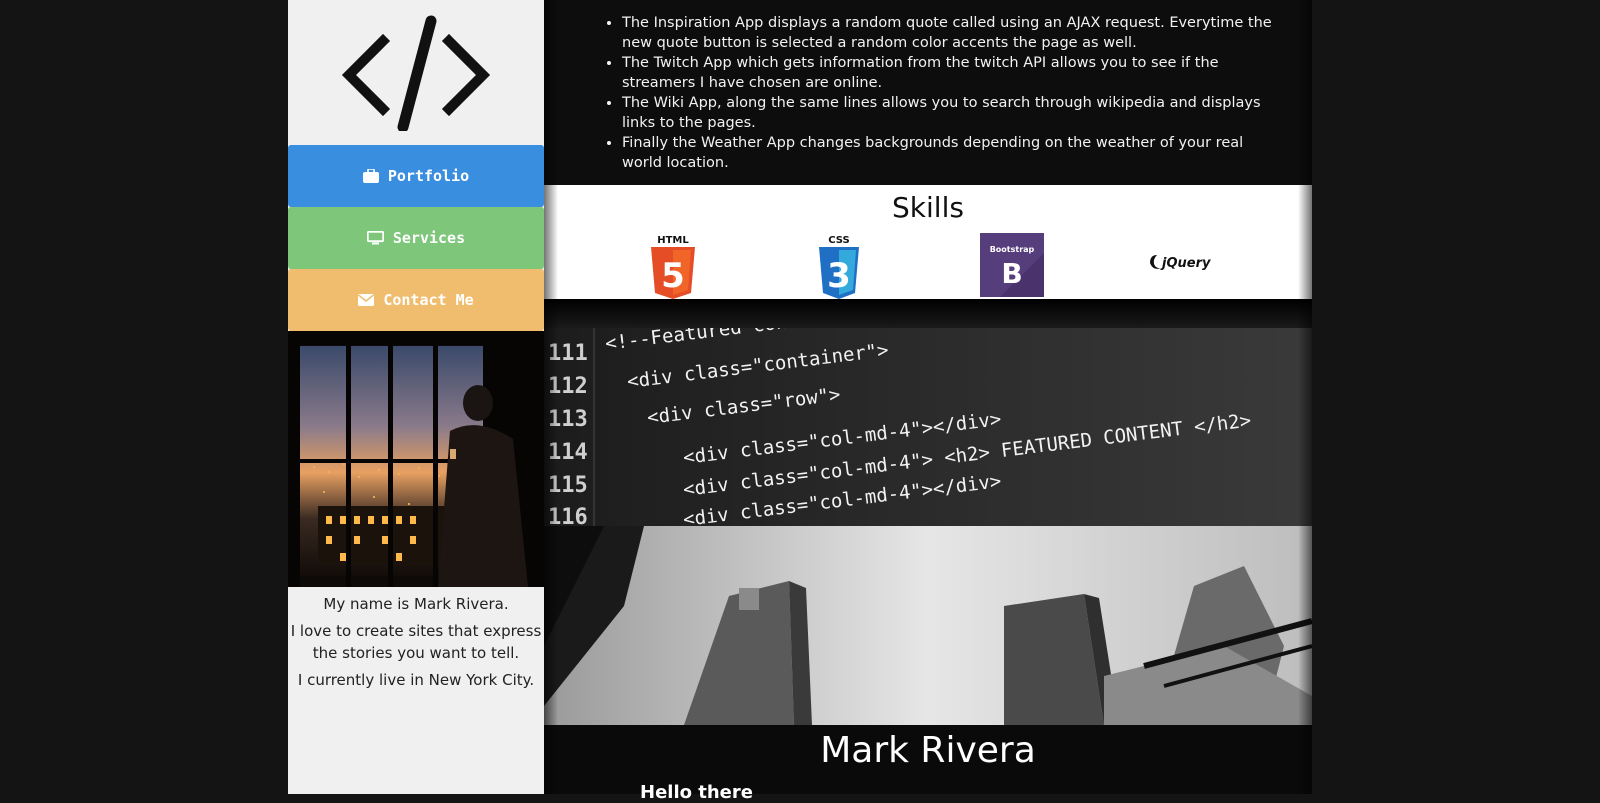 The height and width of the screenshot is (803, 1600). Describe the element at coordinates (928, 625) in the screenshot. I see `city-banner-image` at that location.